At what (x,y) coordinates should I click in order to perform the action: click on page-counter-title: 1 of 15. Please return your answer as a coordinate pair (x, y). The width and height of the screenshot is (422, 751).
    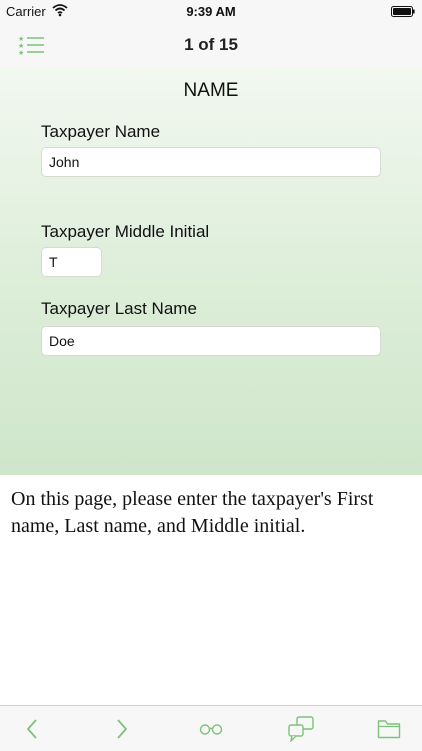
    Looking at the image, I should click on (211, 44).